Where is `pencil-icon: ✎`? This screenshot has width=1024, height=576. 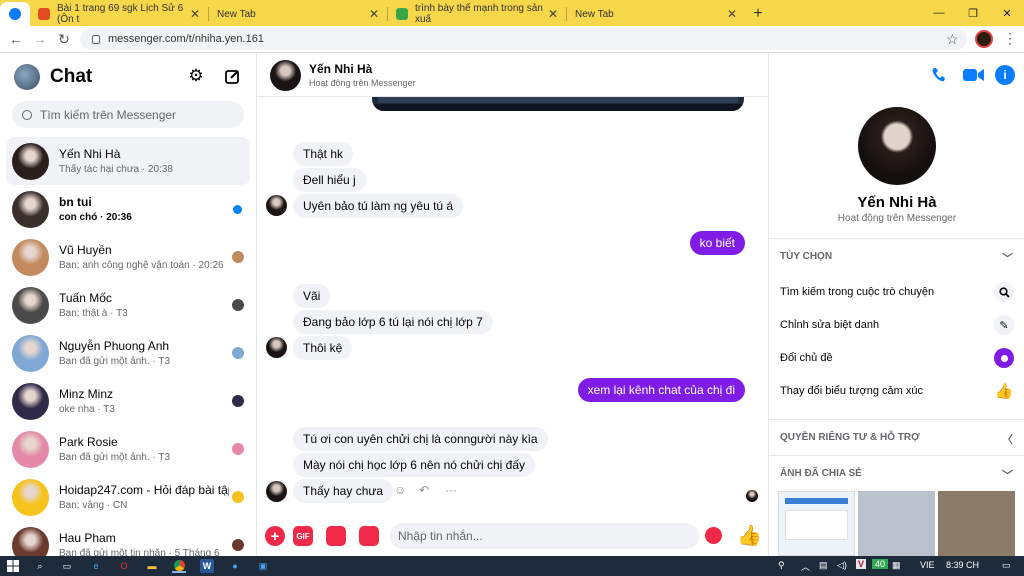
pencil-icon: ✎ is located at coordinates (1004, 325).